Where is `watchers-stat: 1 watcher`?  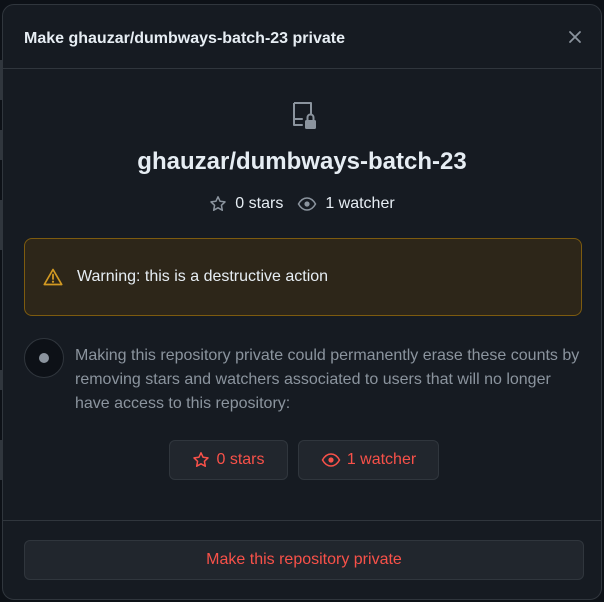
watchers-stat: 1 watcher is located at coordinates (346, 204).